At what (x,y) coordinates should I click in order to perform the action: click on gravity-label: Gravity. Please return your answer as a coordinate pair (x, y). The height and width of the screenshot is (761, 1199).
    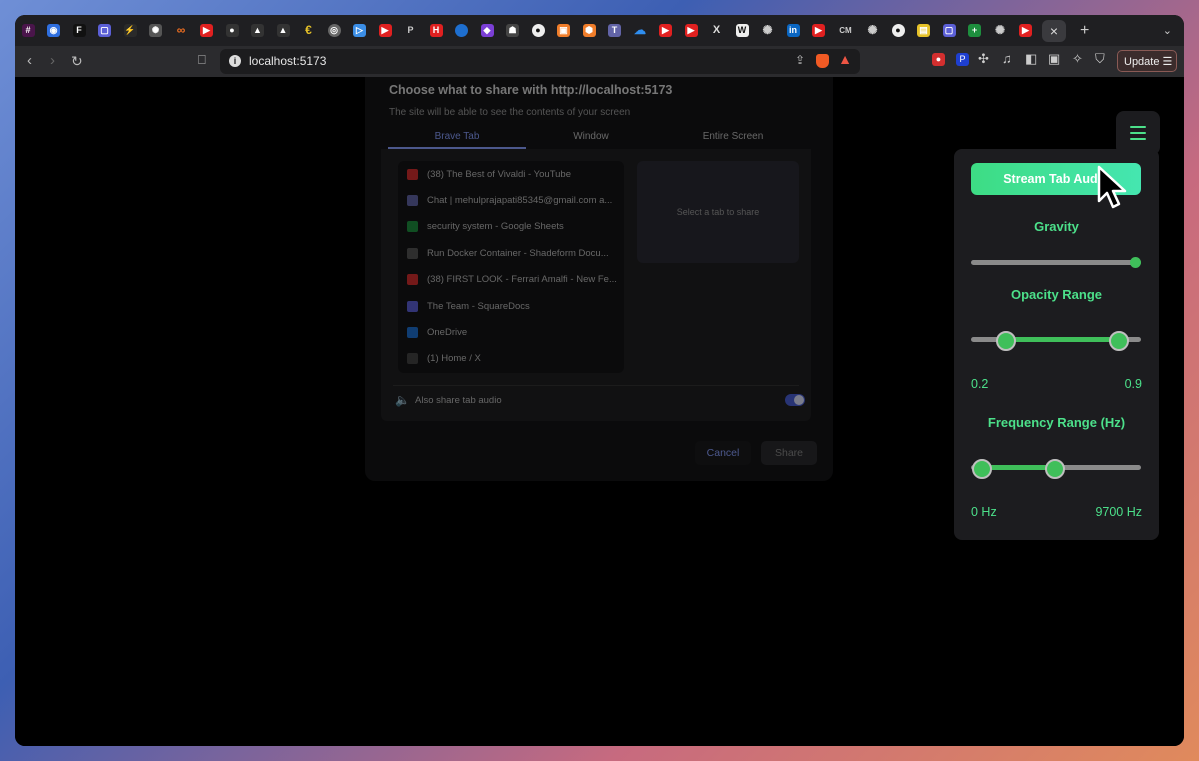
    Looking at the image, I should click on (1056, 226).